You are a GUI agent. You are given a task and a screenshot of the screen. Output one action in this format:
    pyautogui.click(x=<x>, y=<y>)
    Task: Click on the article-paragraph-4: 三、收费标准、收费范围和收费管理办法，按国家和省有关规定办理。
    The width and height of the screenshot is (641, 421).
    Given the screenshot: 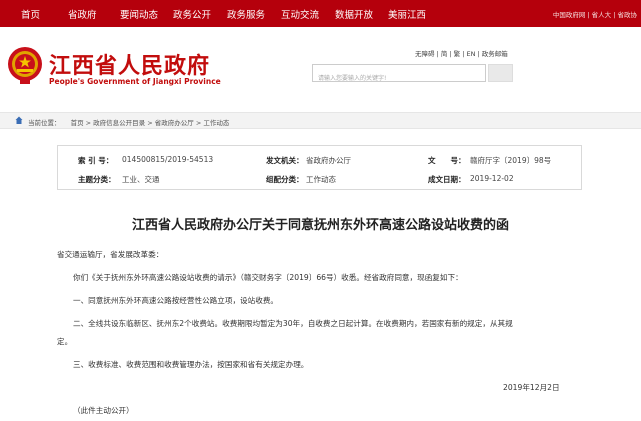 What is the action you would take?
    pyautogui.click(x=191, y=364)
    